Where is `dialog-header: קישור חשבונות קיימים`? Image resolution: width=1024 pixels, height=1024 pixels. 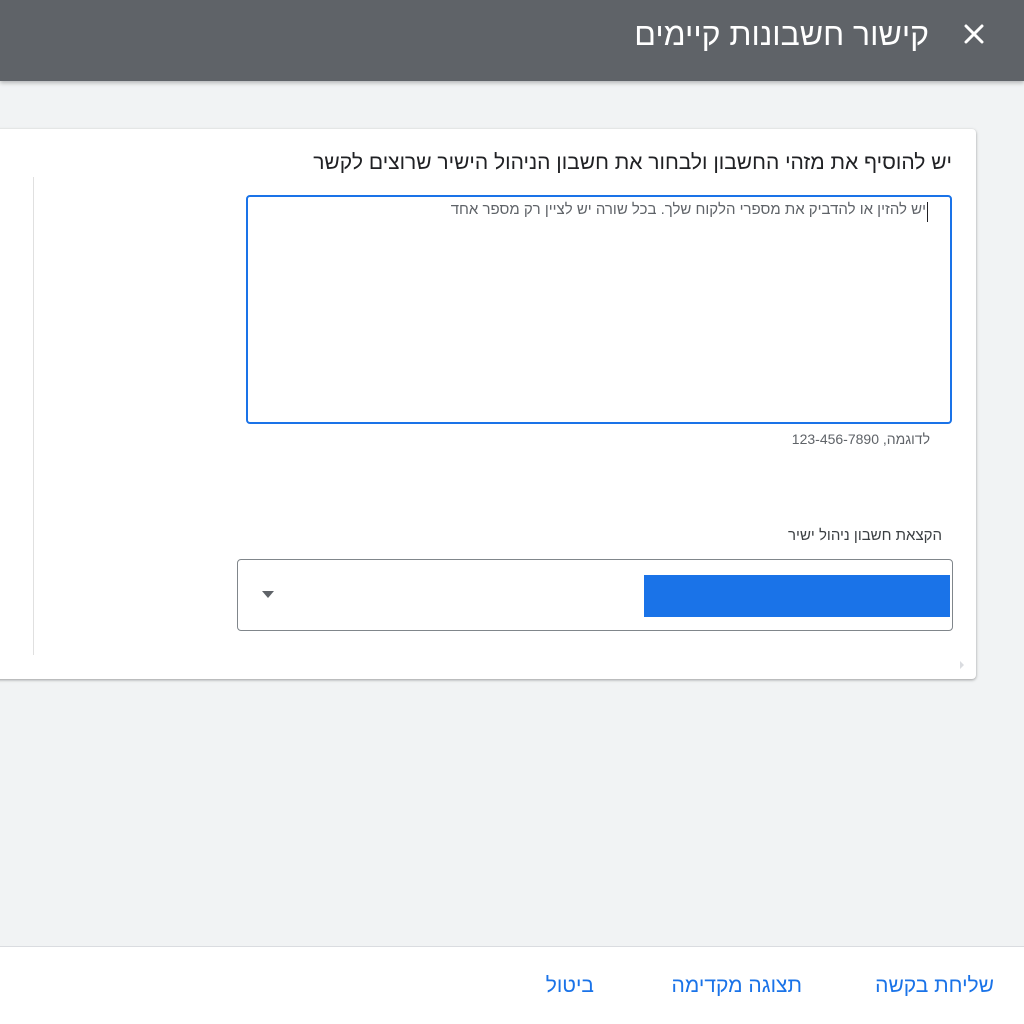 dialog-header: קישור חשבונות קיימים is located at coordinates (512, 40).